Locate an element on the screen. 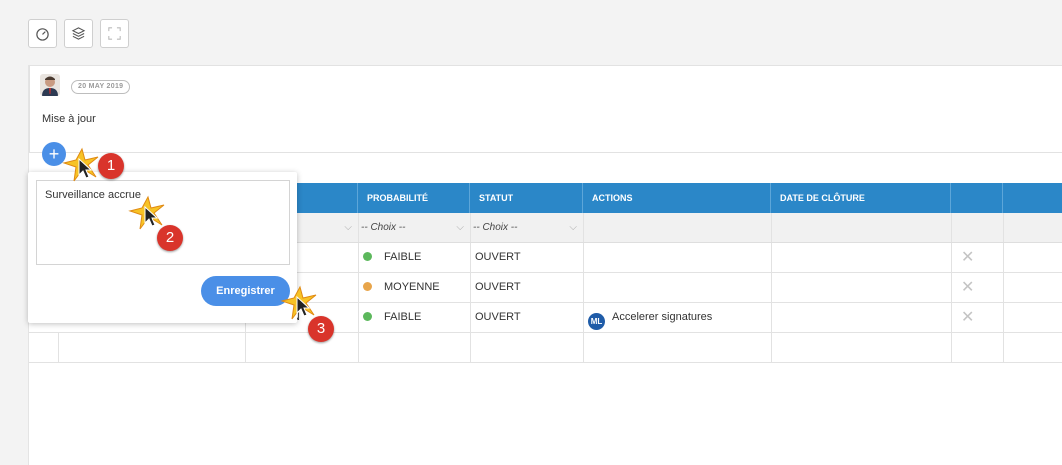 The width and height of the screenshot is (1062, 465). column-header-probabilite: PROBABILITÉ is located at coordinates (414, 198).